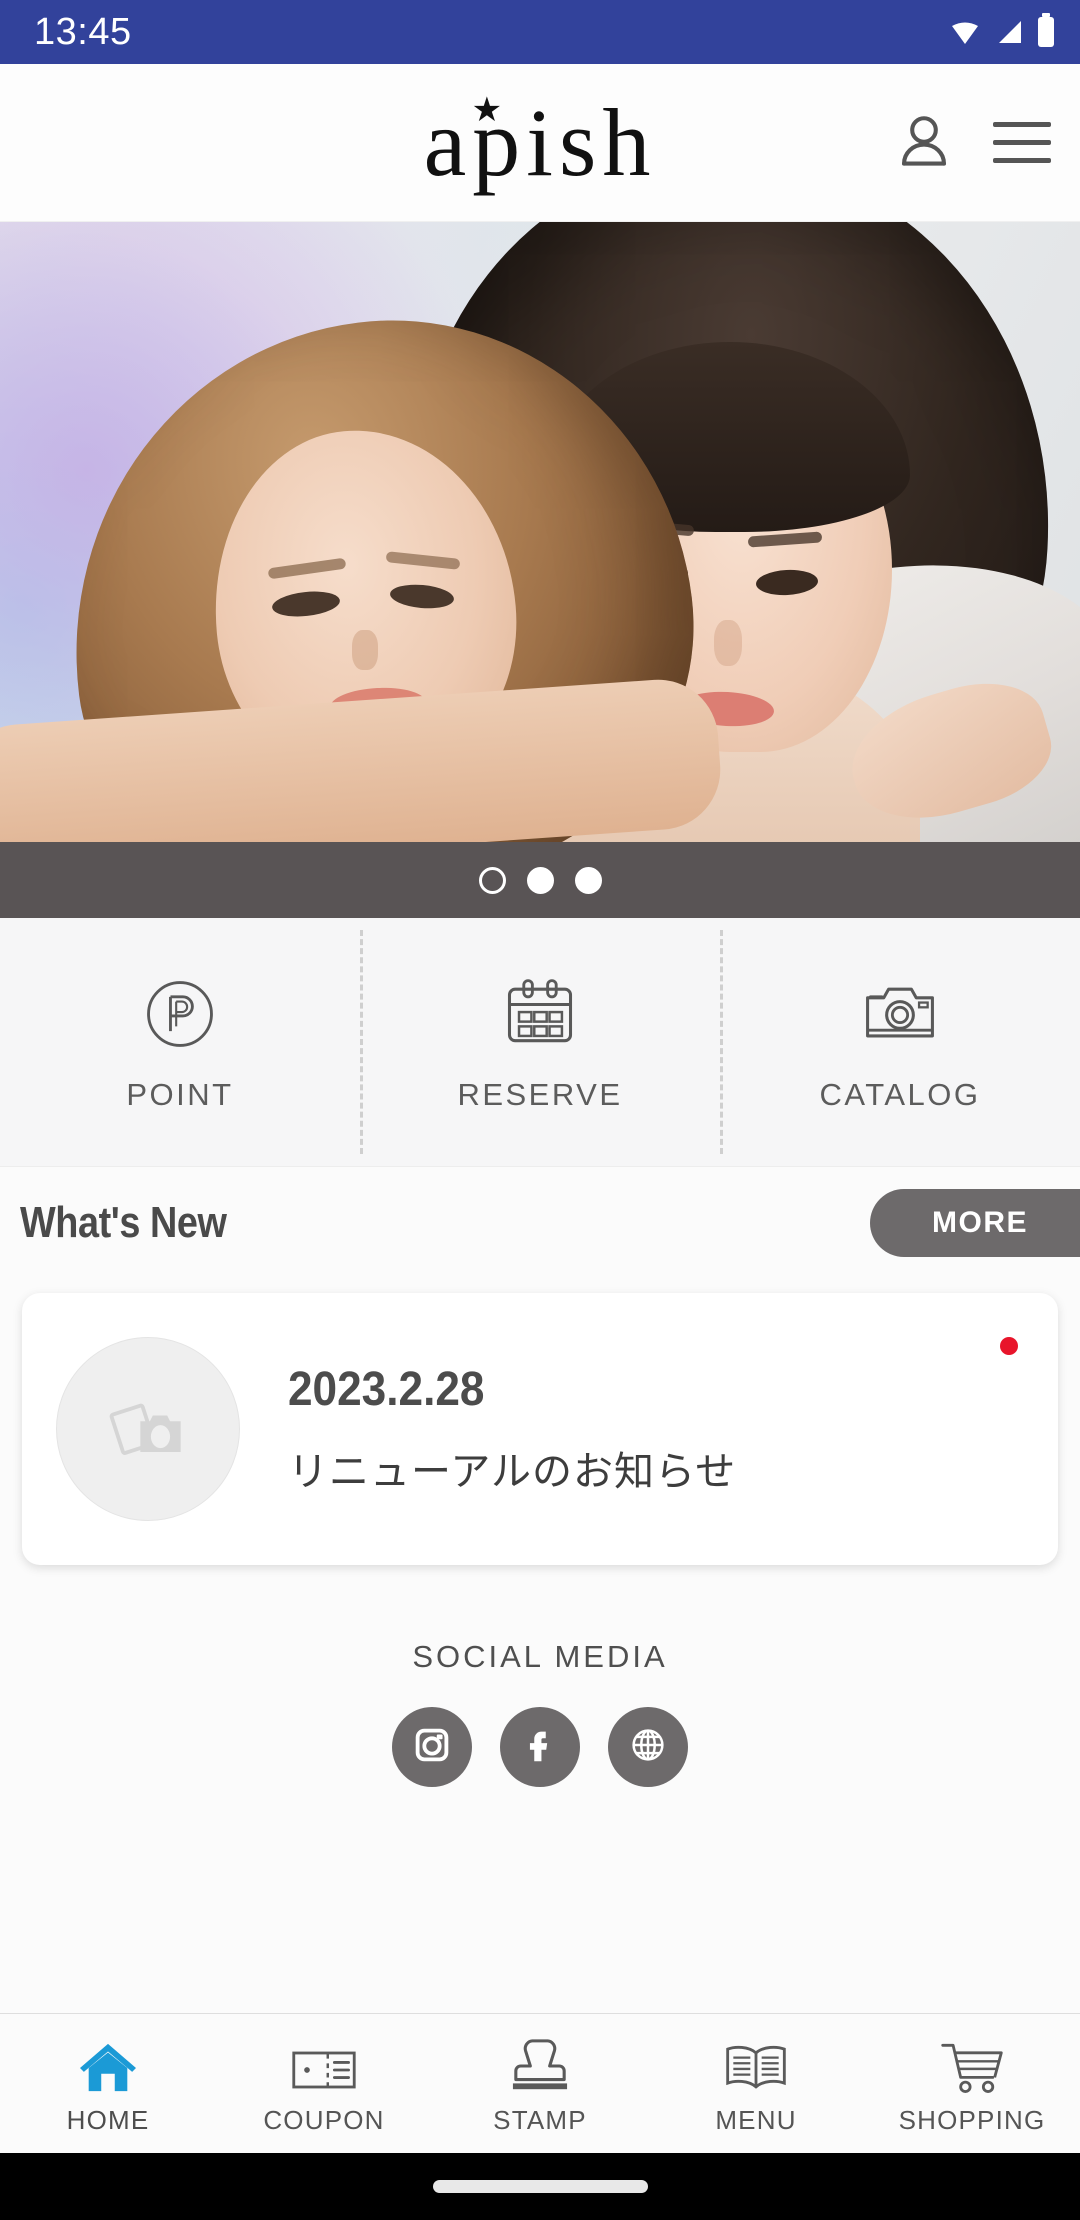 This screenshot has width=1080, height=2220. I want to click on news-unread-badge, so click(1009, 1346).